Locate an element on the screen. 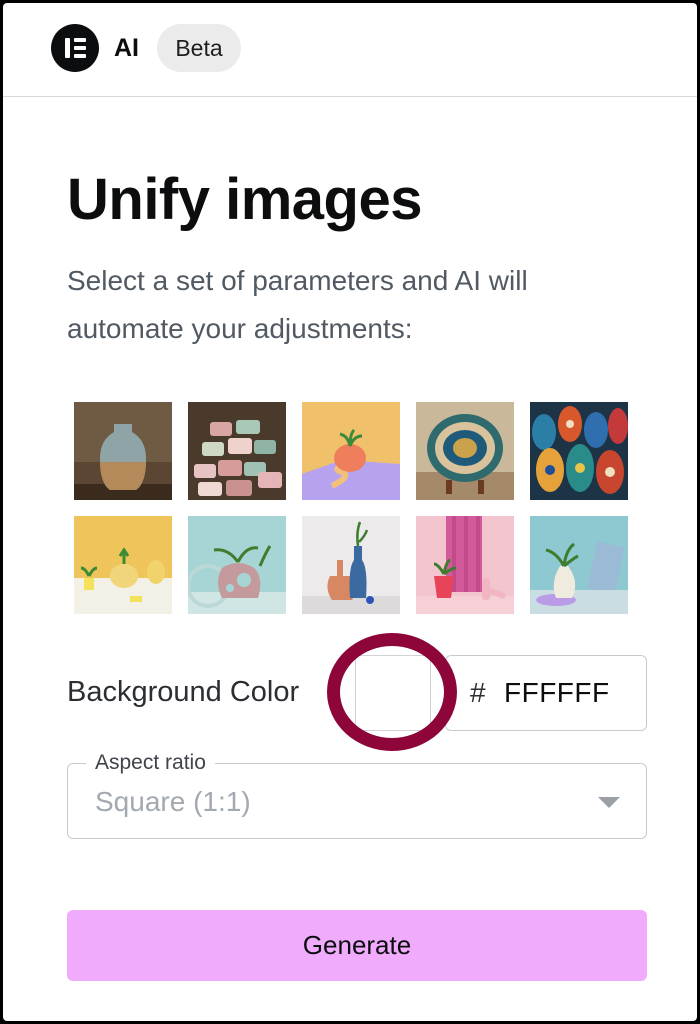  blue-gradient-vase-thumbnail is located at coordinates (123, 451).